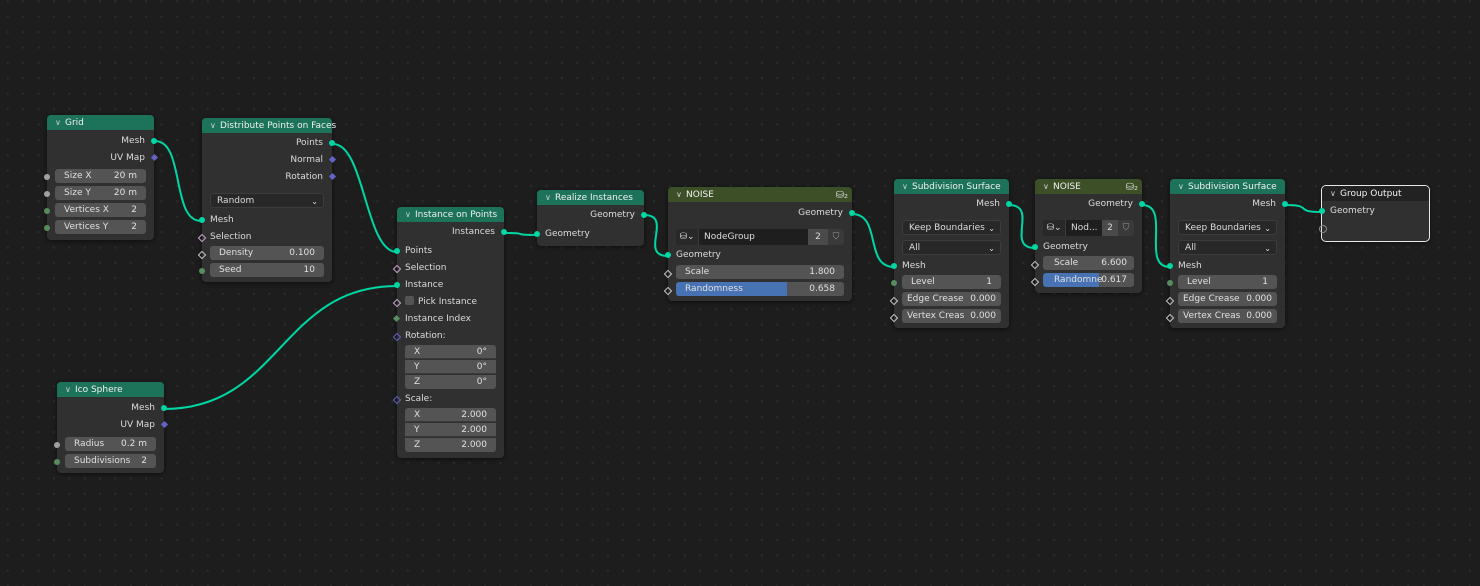  I want to click on link-noise1-Geometry-to-subdiv1-Mesh, so click(873, 240).